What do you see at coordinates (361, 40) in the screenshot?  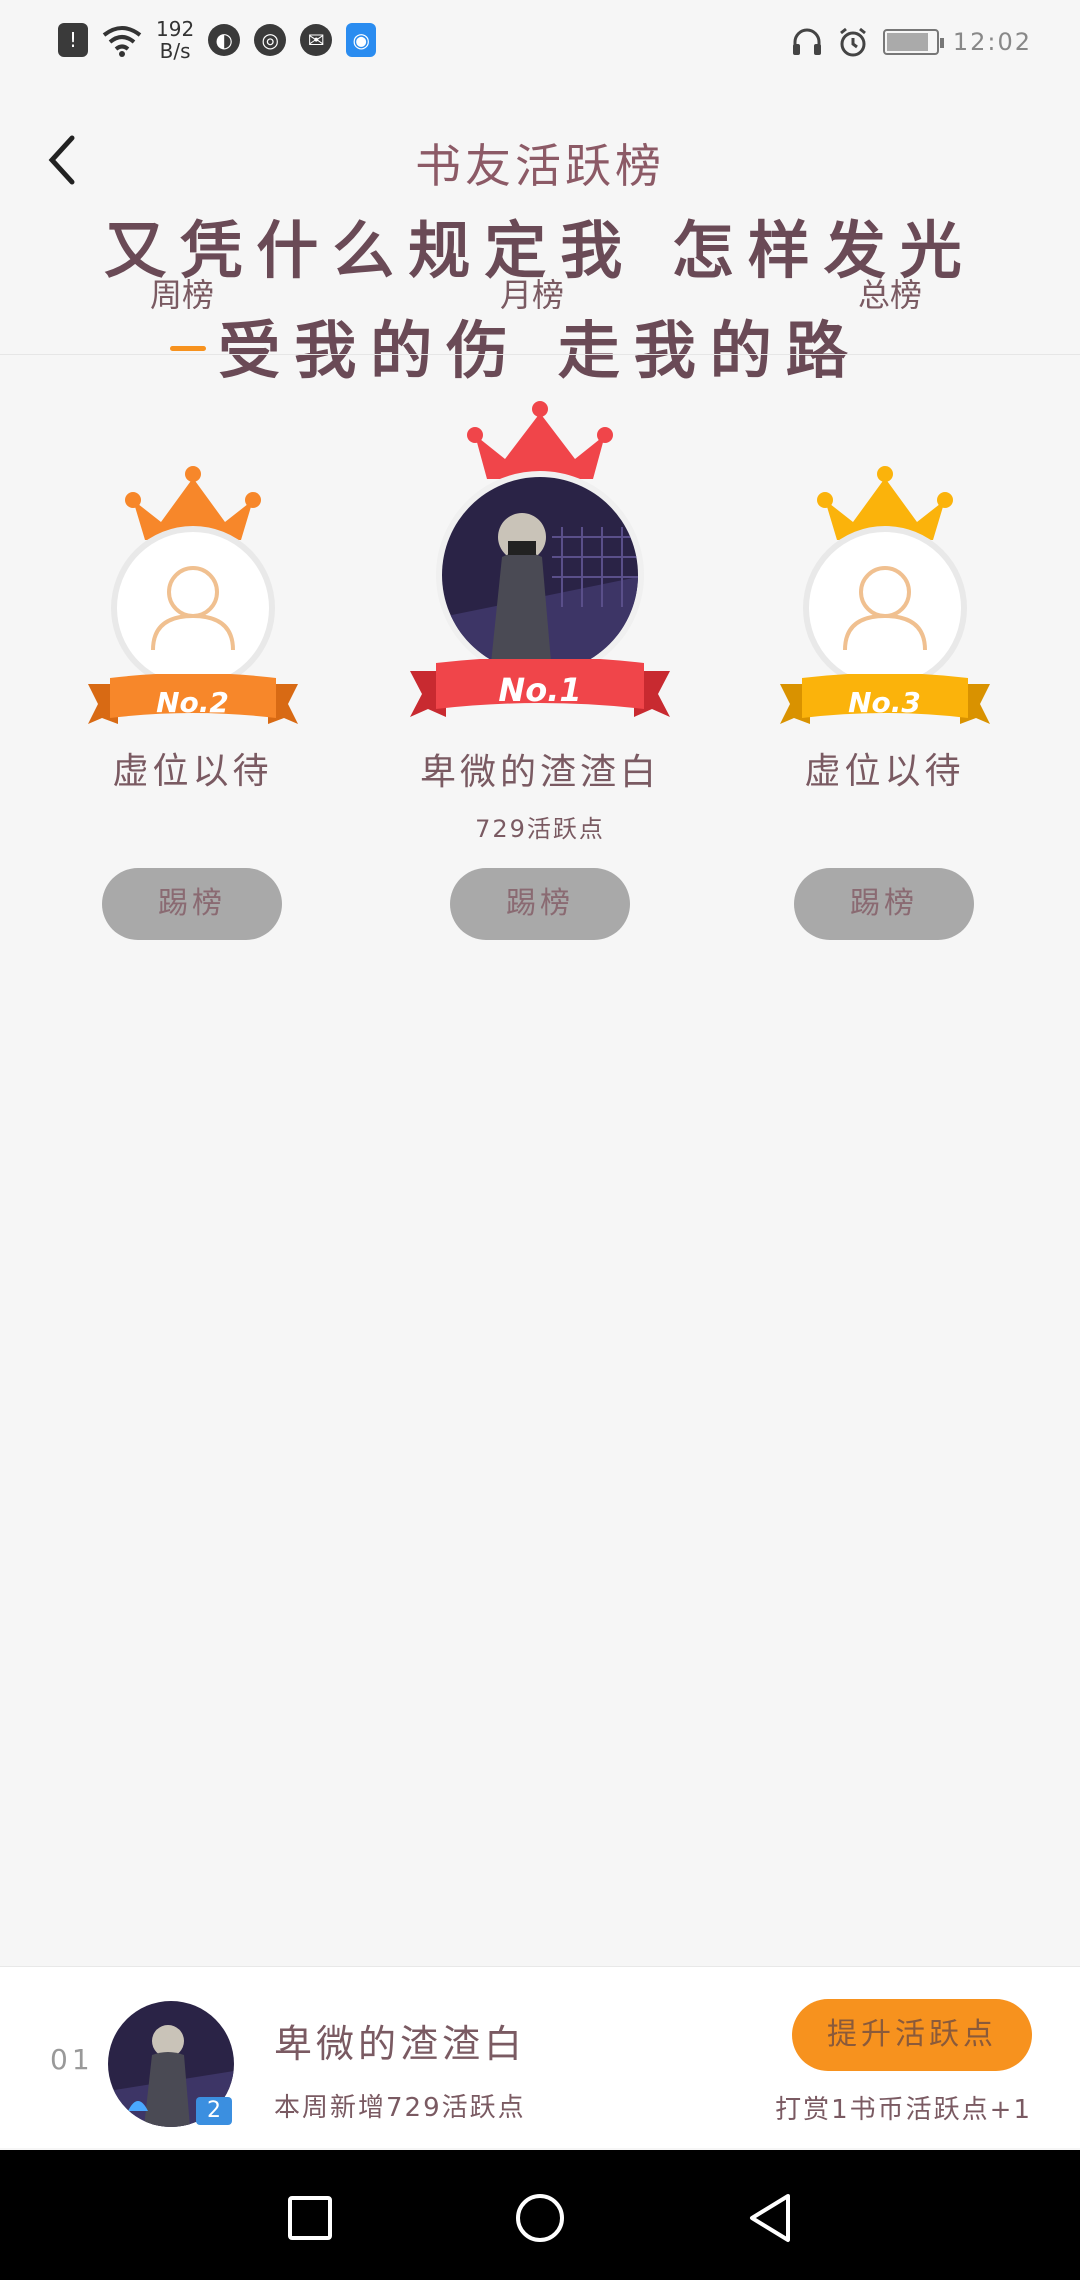 I see `hotspot-icon: ◉` at bounding box center [361, 40].